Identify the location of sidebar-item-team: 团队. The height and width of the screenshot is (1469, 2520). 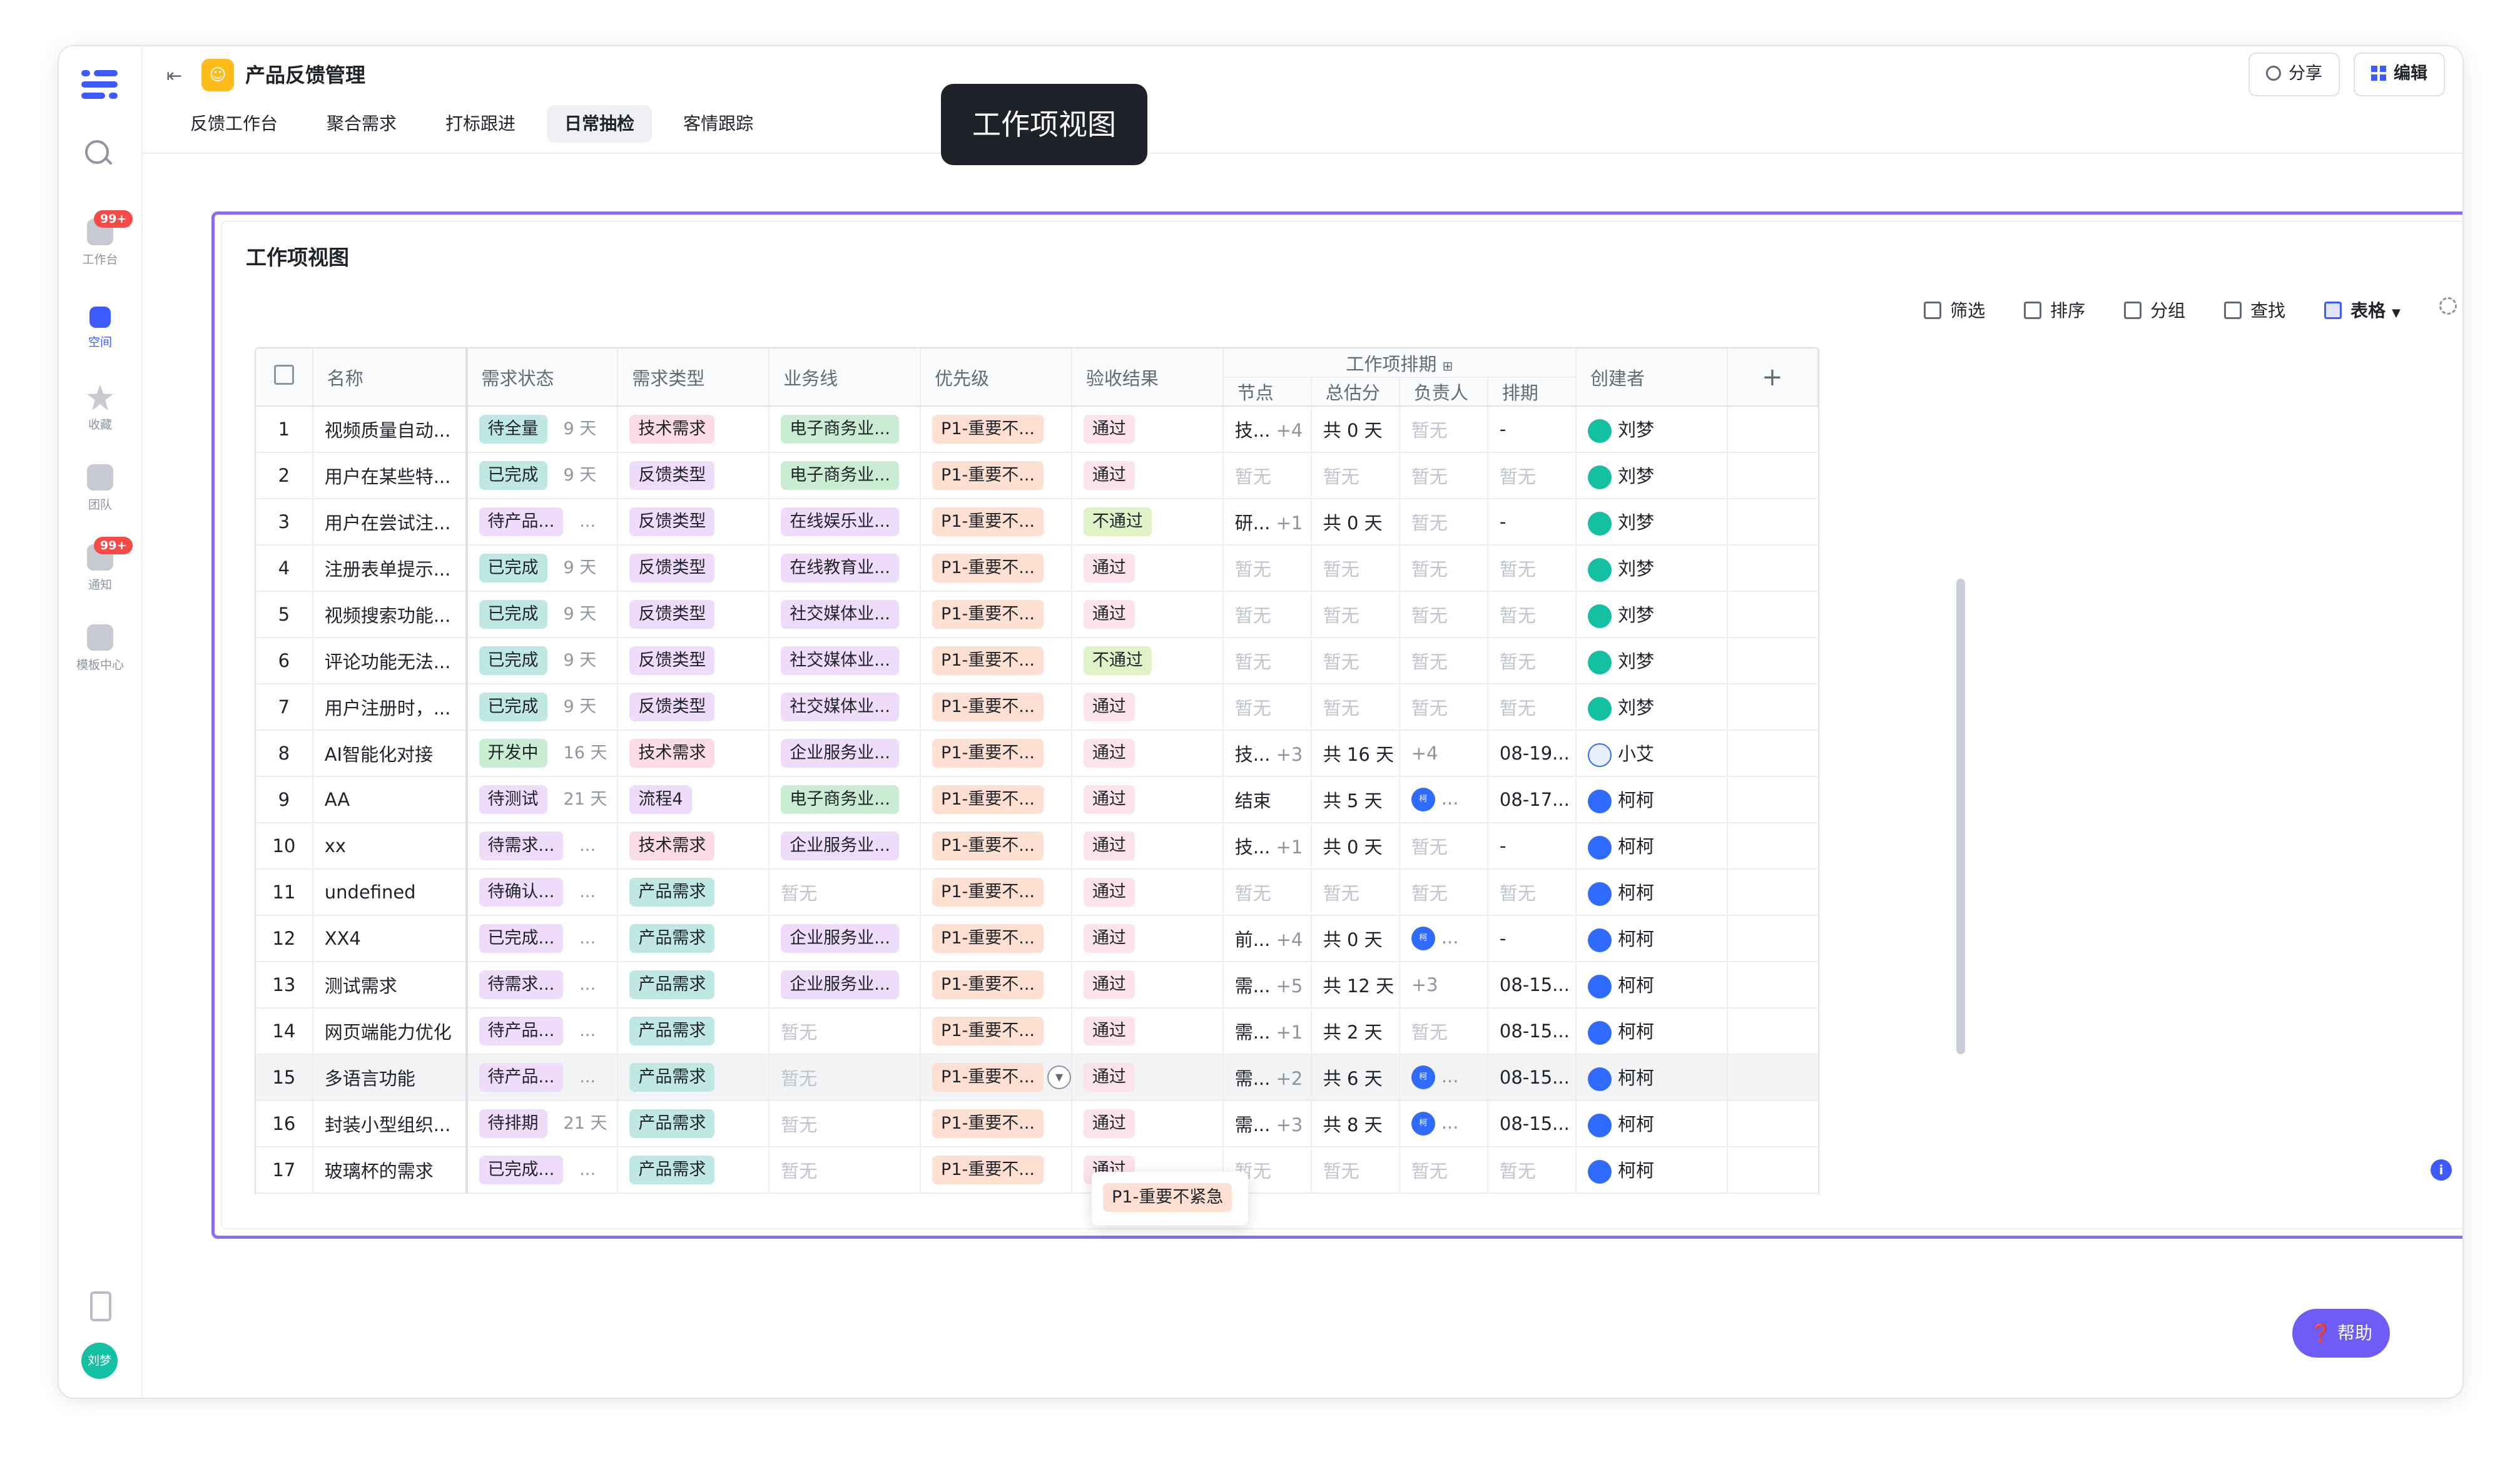
(100, 488).